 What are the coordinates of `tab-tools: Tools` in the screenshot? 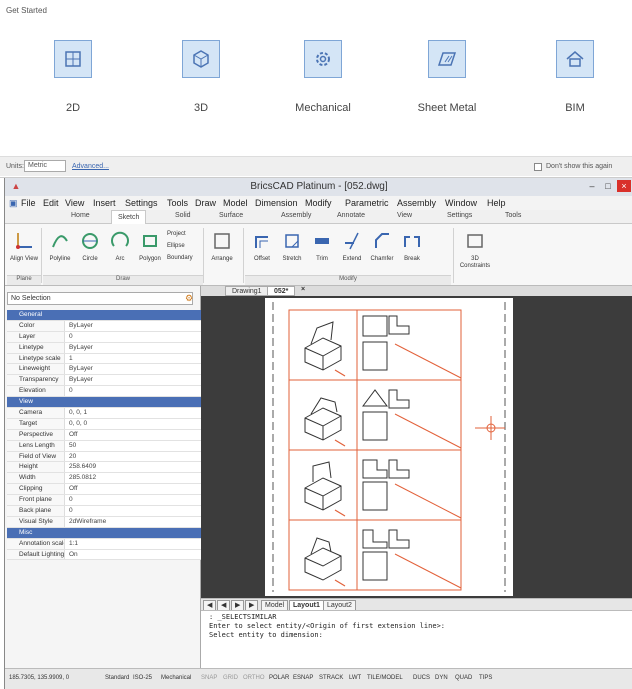 It's located at (513, 215).